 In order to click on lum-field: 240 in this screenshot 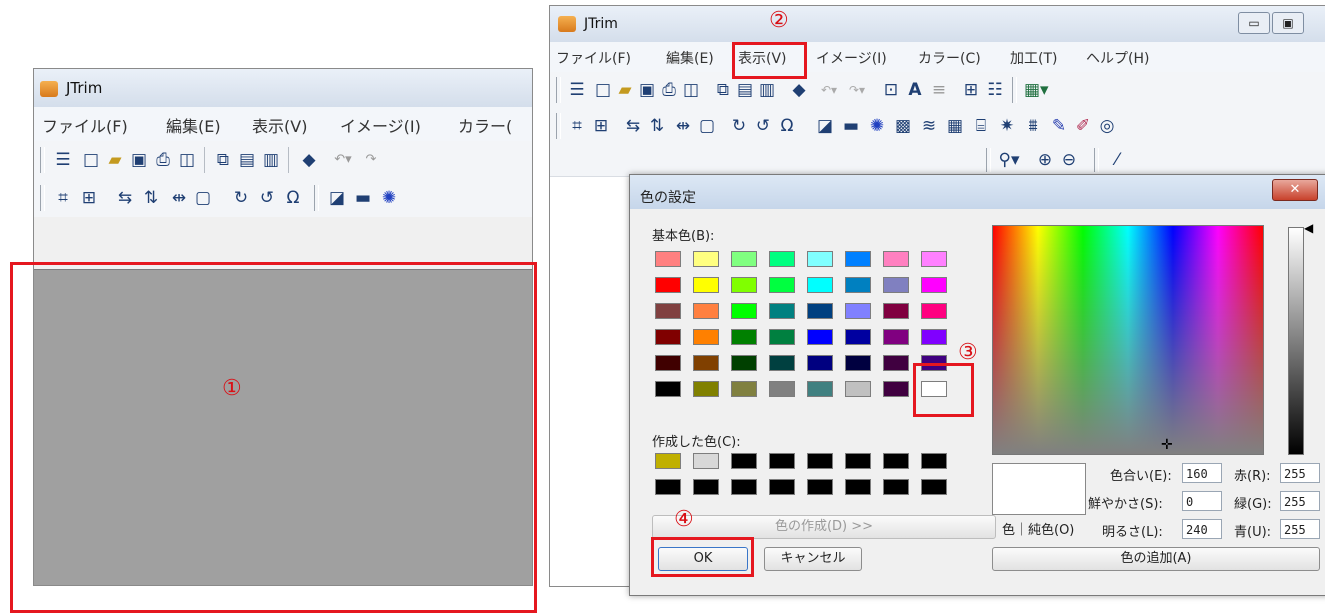, I will do `click(1202, 529)`.